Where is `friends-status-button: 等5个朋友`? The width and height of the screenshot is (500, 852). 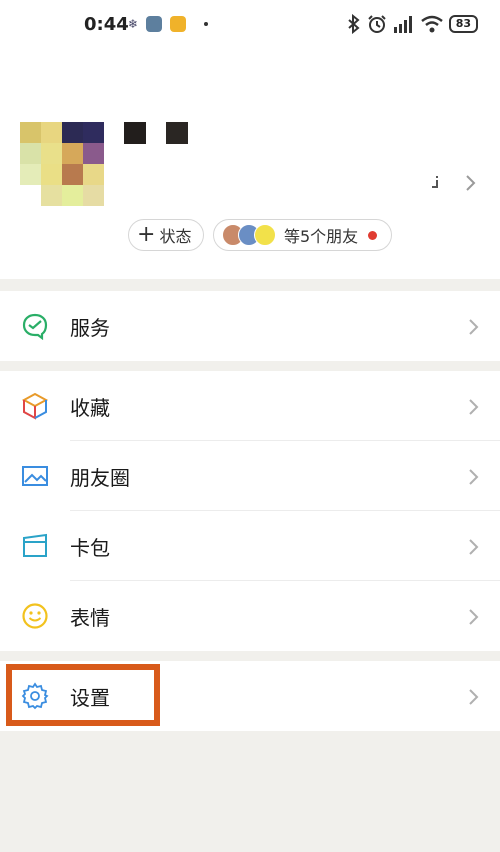 friends-status-button: 等5个朋友 is located at coordinates (302, 235).